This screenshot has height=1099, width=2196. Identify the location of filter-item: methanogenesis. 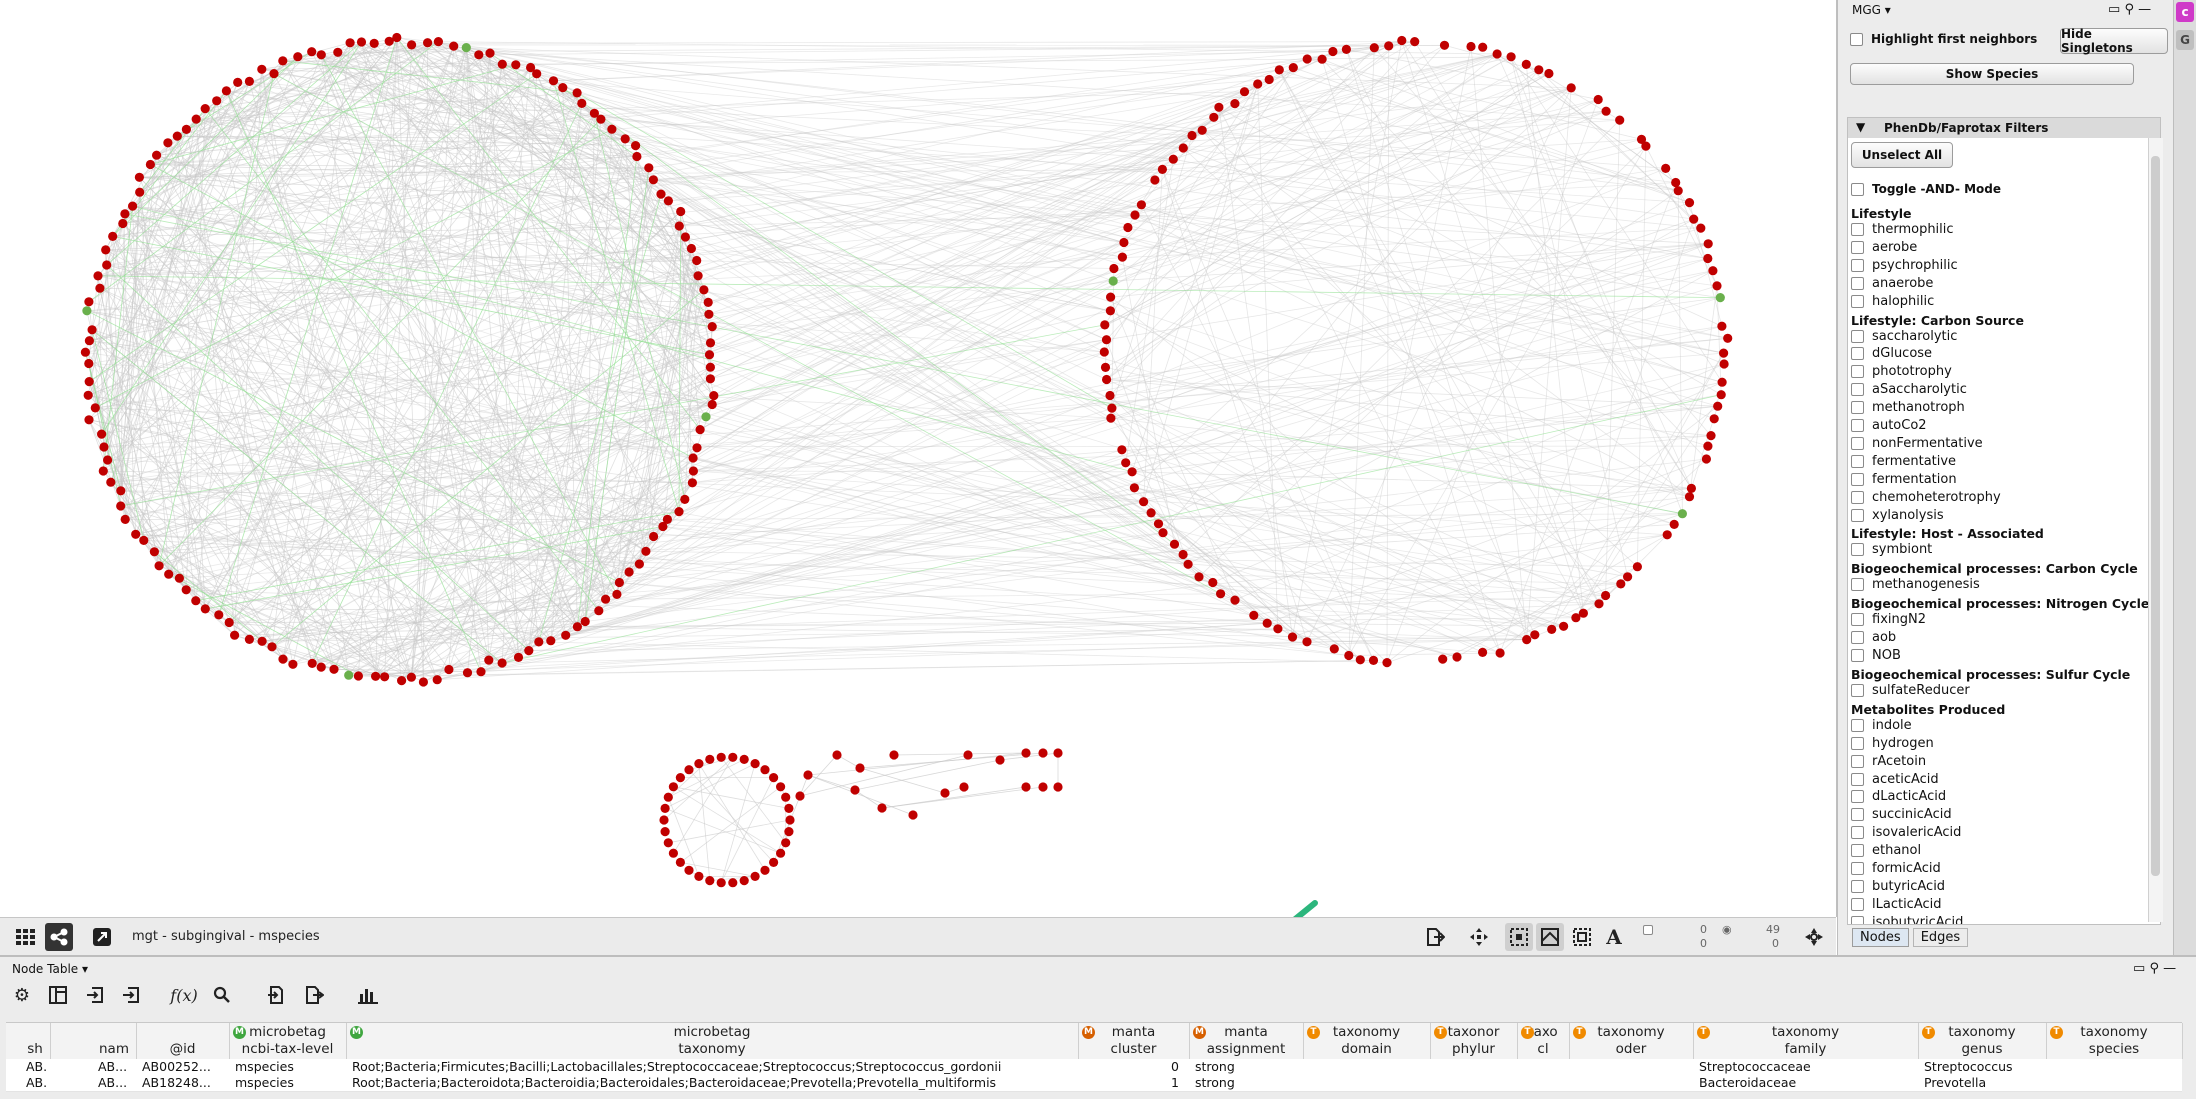
(1915, 584).